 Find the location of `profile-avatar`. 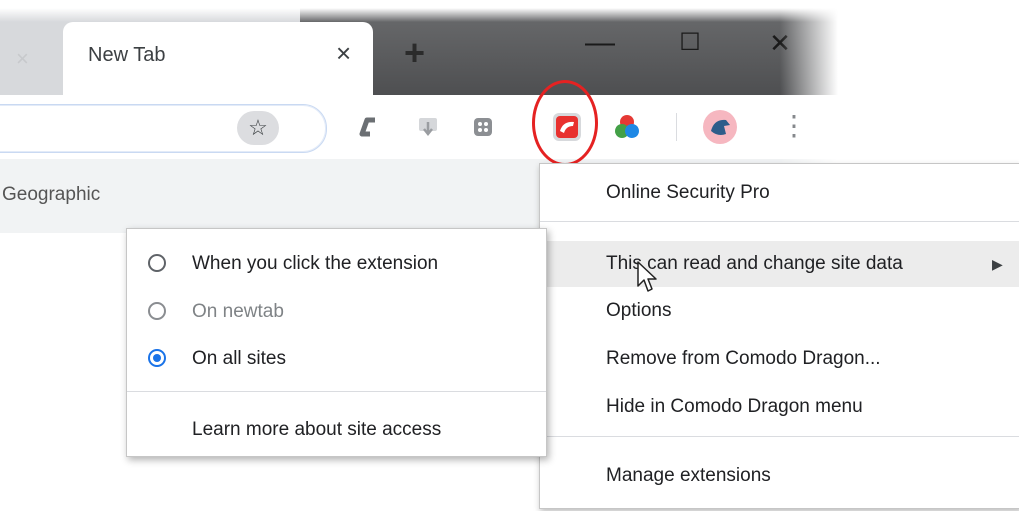

profile-avatar is located at coordinates (720, 127).